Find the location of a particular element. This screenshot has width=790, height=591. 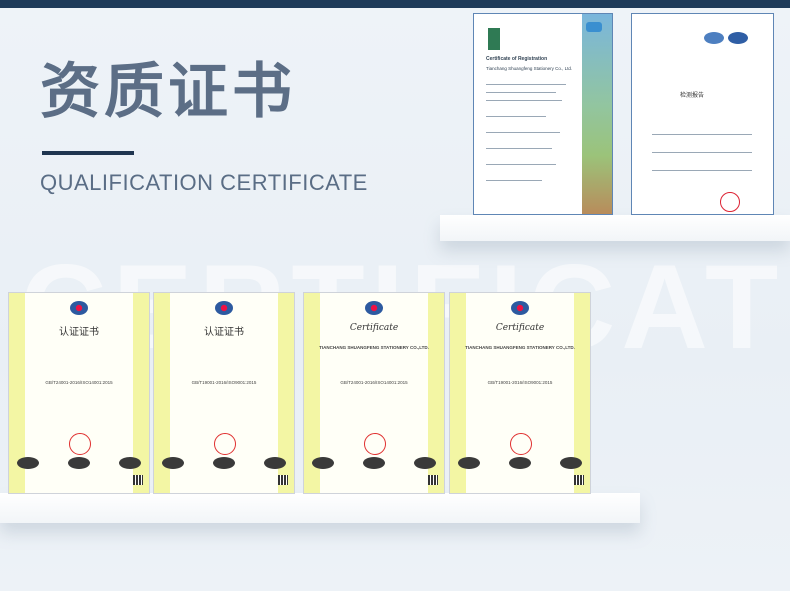

ilac-logo-icon is located at coordinates (714, 38).